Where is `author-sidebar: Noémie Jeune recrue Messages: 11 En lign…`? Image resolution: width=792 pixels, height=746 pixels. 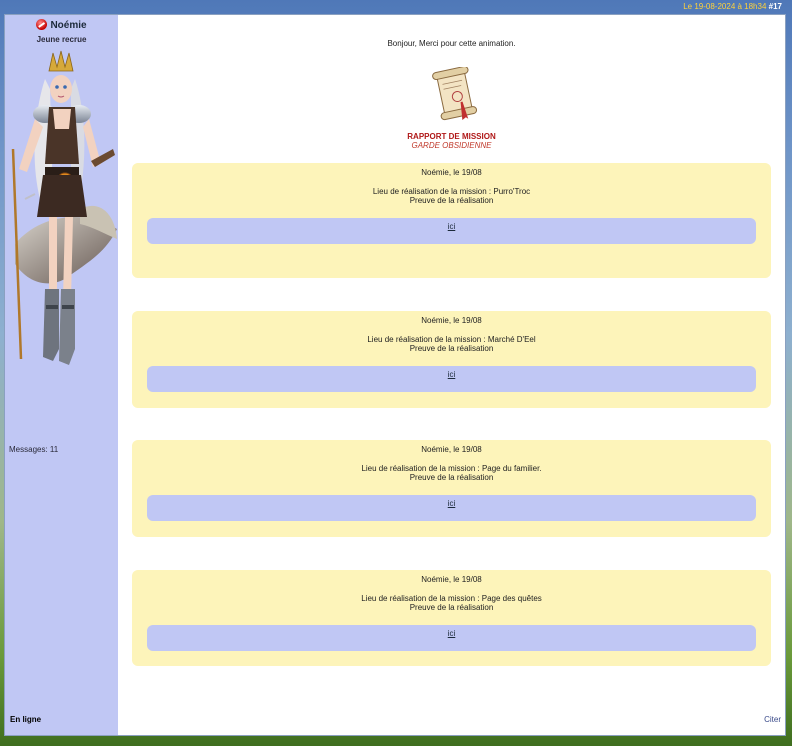
author-sidebar: Noémie Jeune recrue Messages: 11 En lign… is located at coordinates (61, 375).